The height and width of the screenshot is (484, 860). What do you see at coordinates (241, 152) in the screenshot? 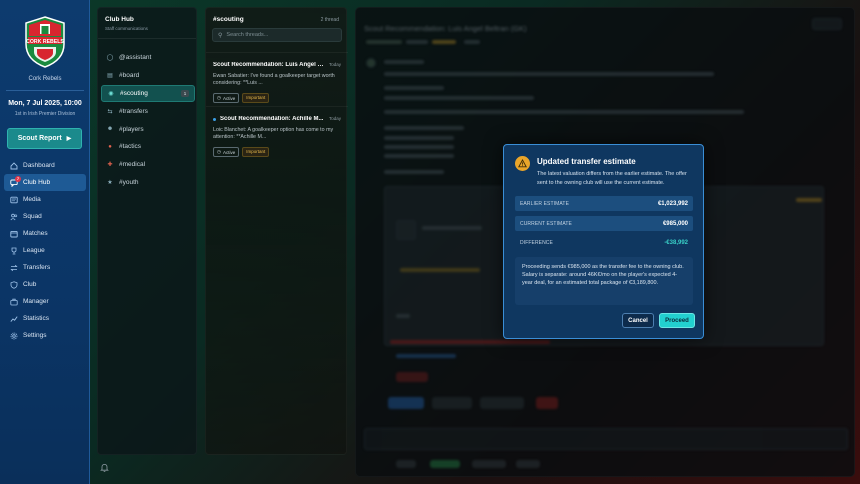
I see `thread-tags: ◷ Active Important` at bounding box center [241, 152].